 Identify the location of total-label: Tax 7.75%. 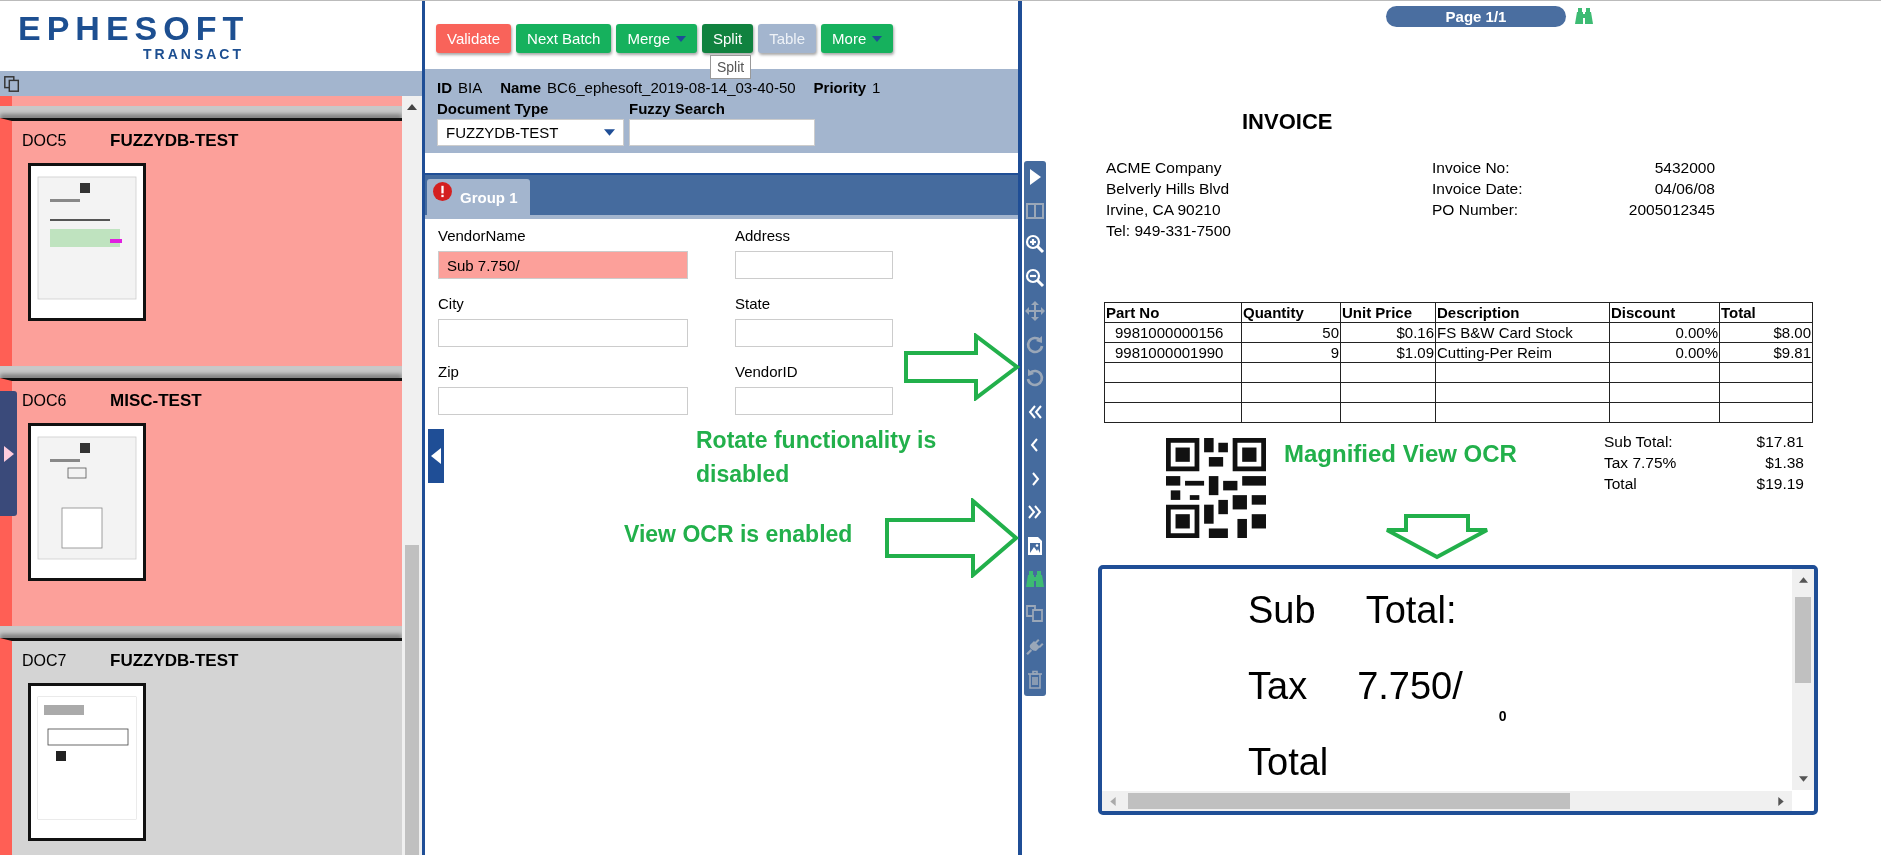
(1641, 463).